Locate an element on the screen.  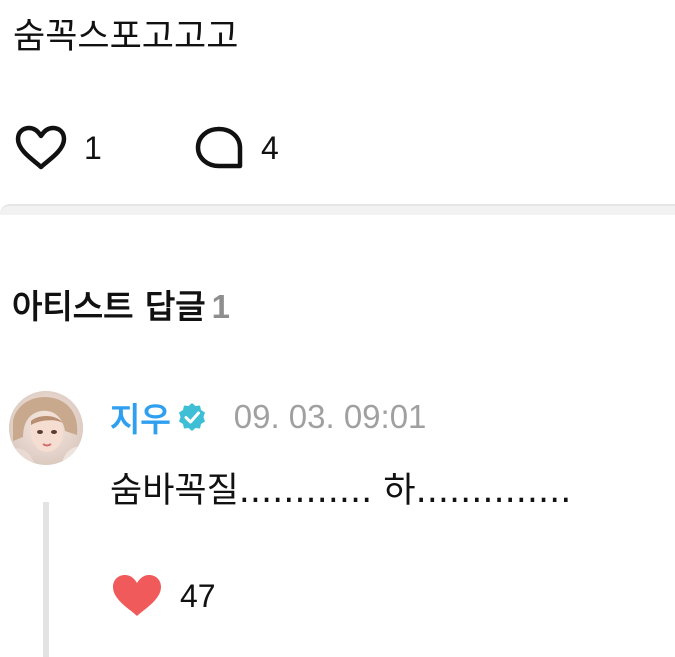
speech-bubble-icon is located at coordinates (219, 147).